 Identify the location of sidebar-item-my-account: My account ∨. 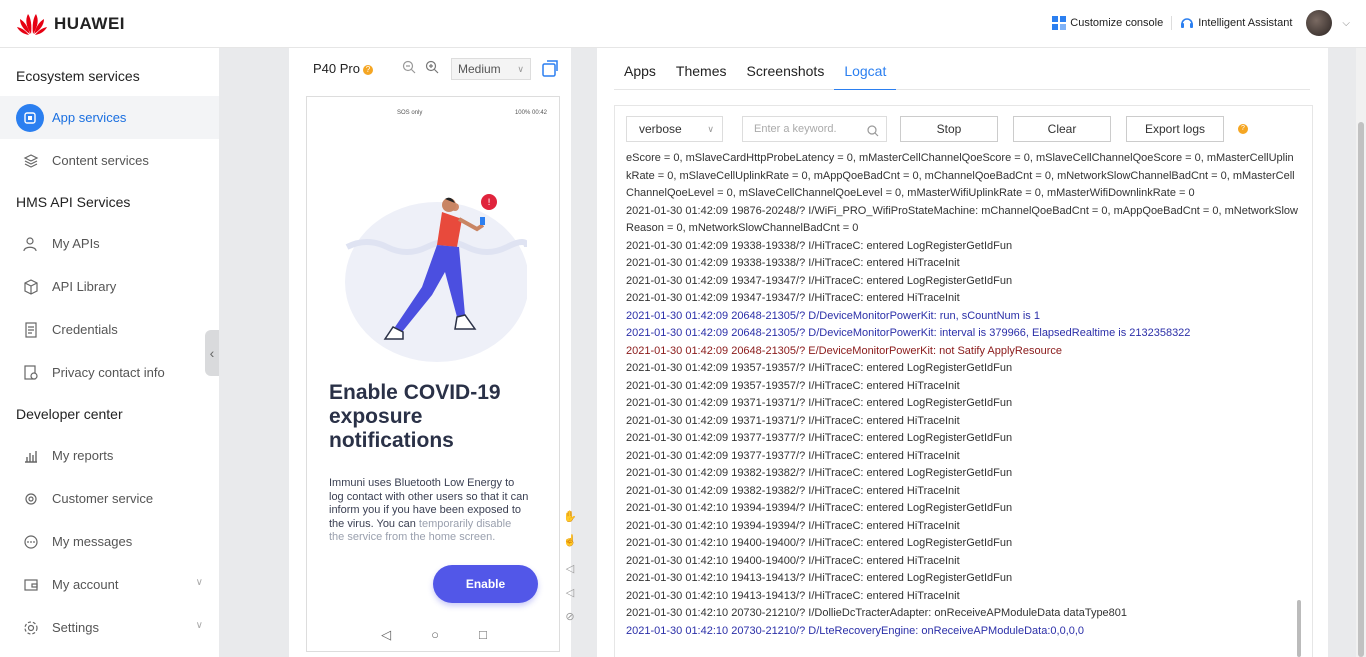
(109, 584).